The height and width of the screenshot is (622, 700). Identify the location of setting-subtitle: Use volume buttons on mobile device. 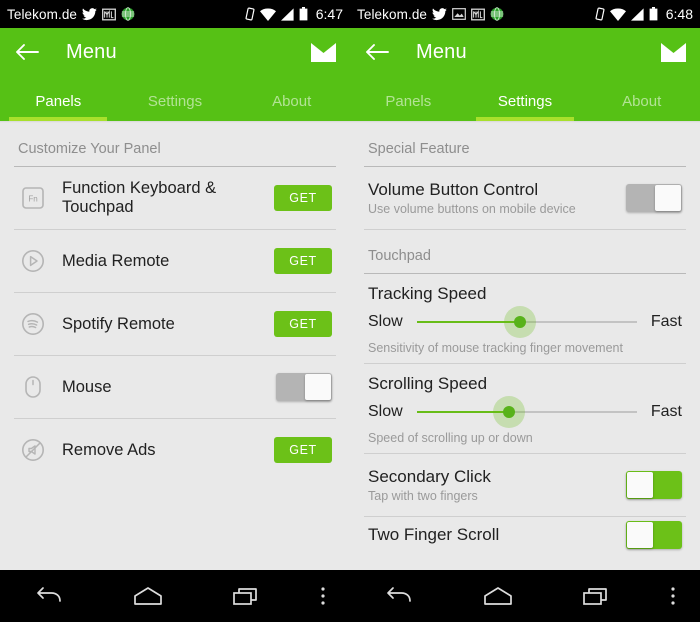
(472, 209).